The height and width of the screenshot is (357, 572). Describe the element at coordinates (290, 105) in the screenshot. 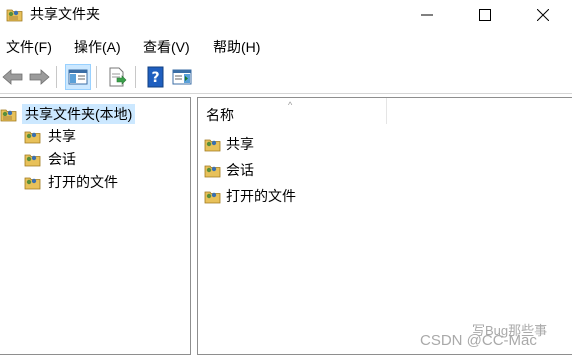

I see `sort-ascending-icon: ^` at that location.